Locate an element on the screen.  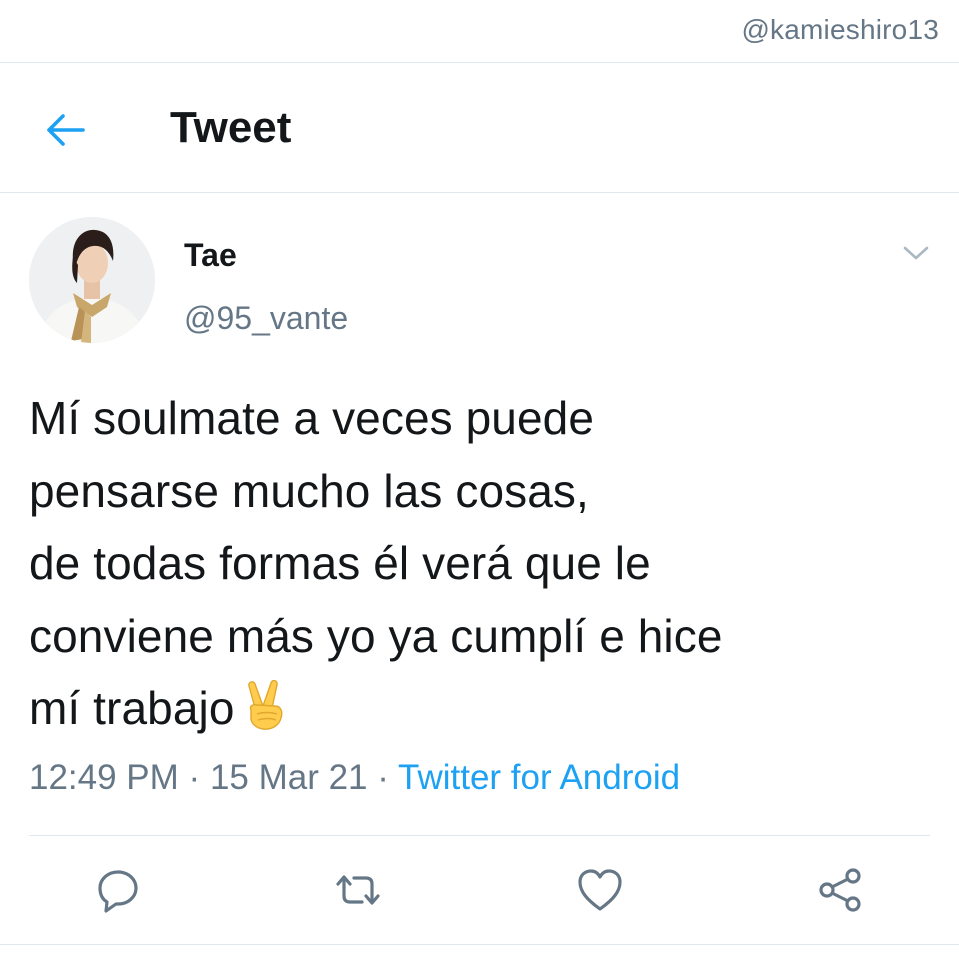
author-handle: @95_vante is located at coordinates (266, 318).